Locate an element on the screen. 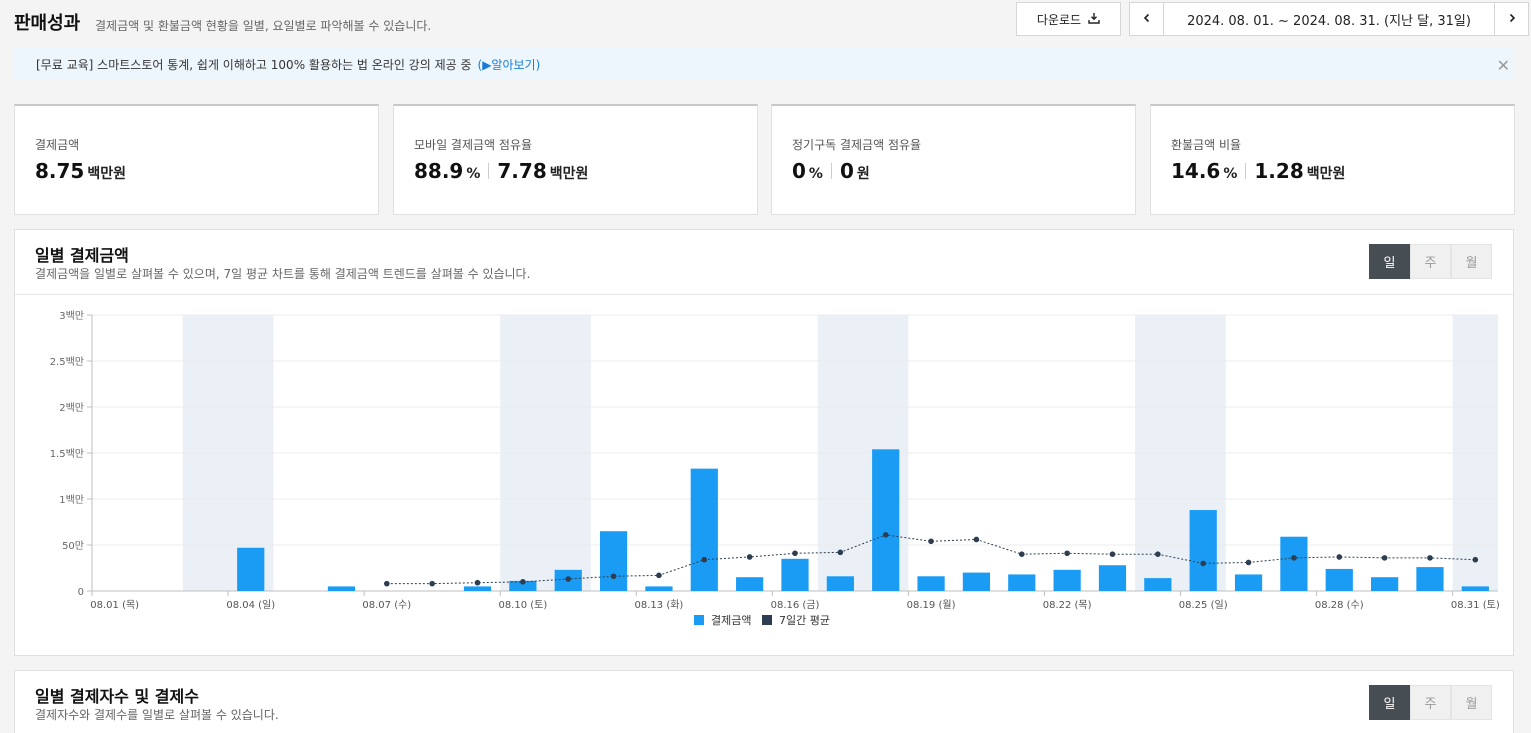  stat-card: 모바일 결제금액 점유율 88.9% 7.78 백만원 is located at coordinates (575, 159).